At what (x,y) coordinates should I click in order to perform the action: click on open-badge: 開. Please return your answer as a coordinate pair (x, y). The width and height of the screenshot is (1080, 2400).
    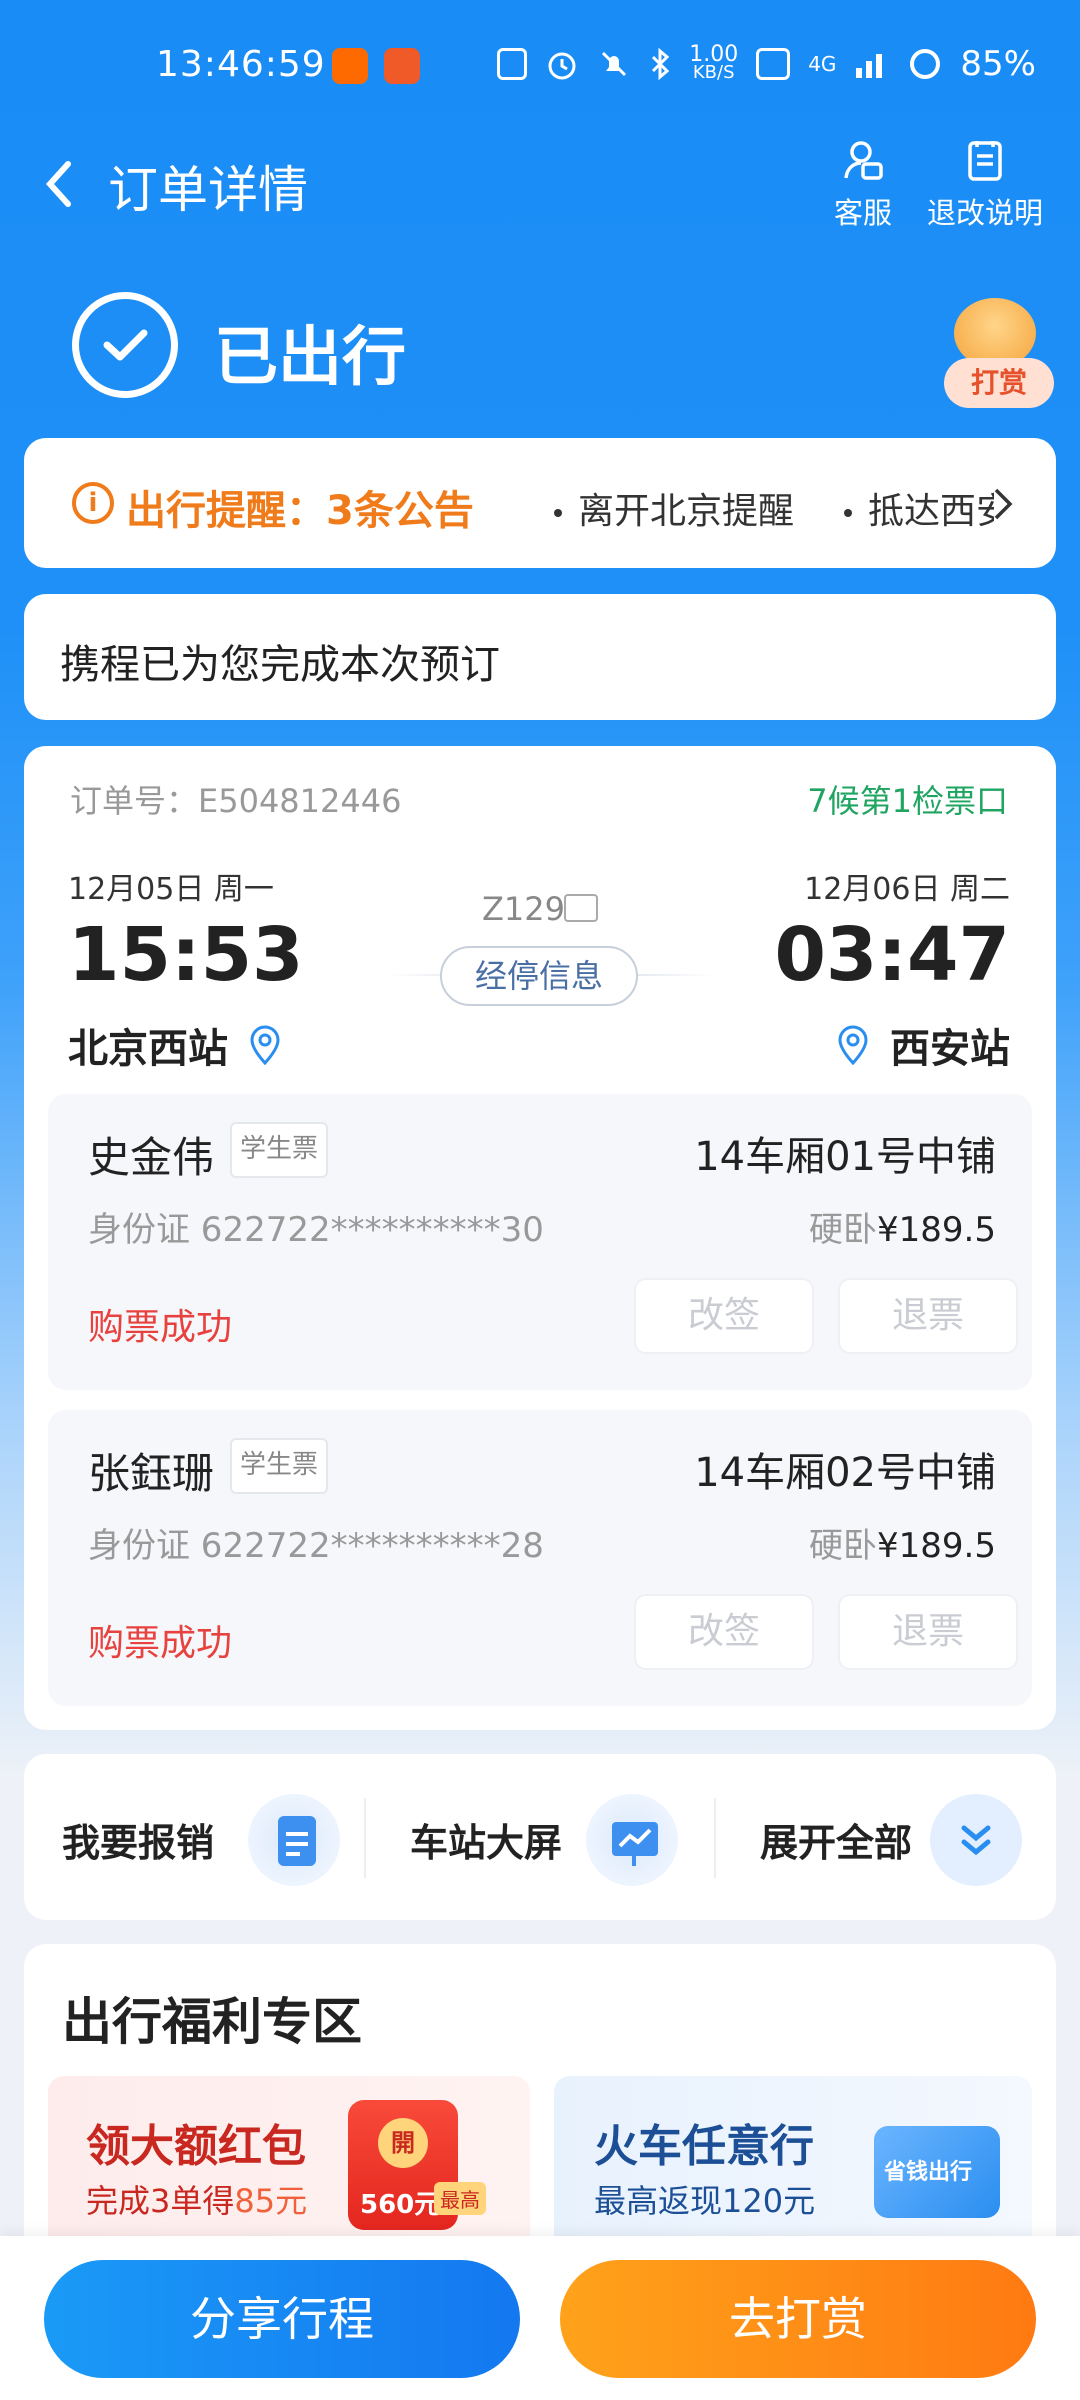
    Looking at the image, I should click on (403, 2143).